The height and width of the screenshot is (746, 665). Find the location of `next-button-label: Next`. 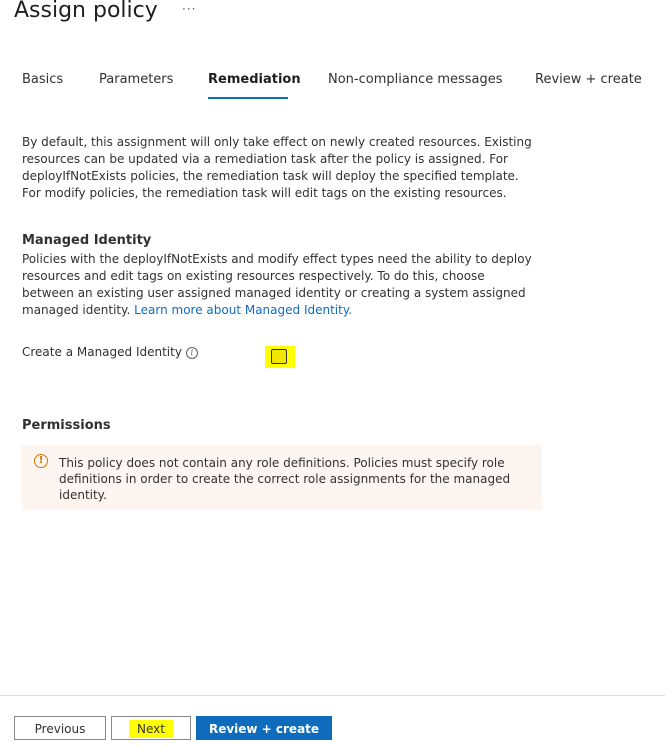

next-button-label: Next is located at coordinates (151, 729).